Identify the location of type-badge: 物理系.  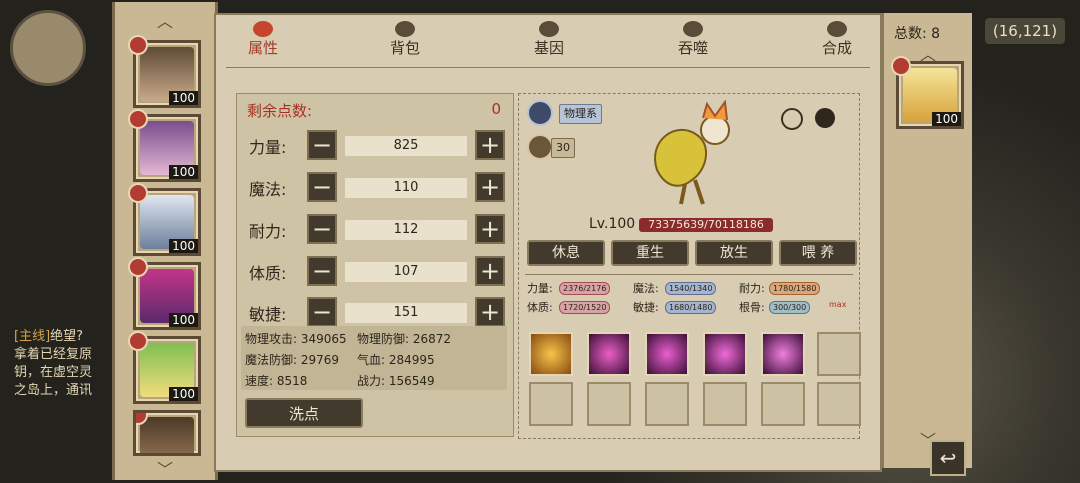
(580, 114).